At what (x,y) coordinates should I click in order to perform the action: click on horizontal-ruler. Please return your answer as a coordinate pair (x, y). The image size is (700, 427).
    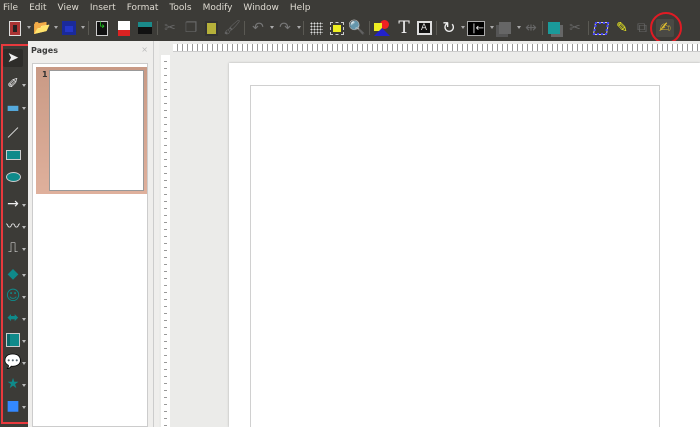
    Looking at the image, I should click on (436, 48).